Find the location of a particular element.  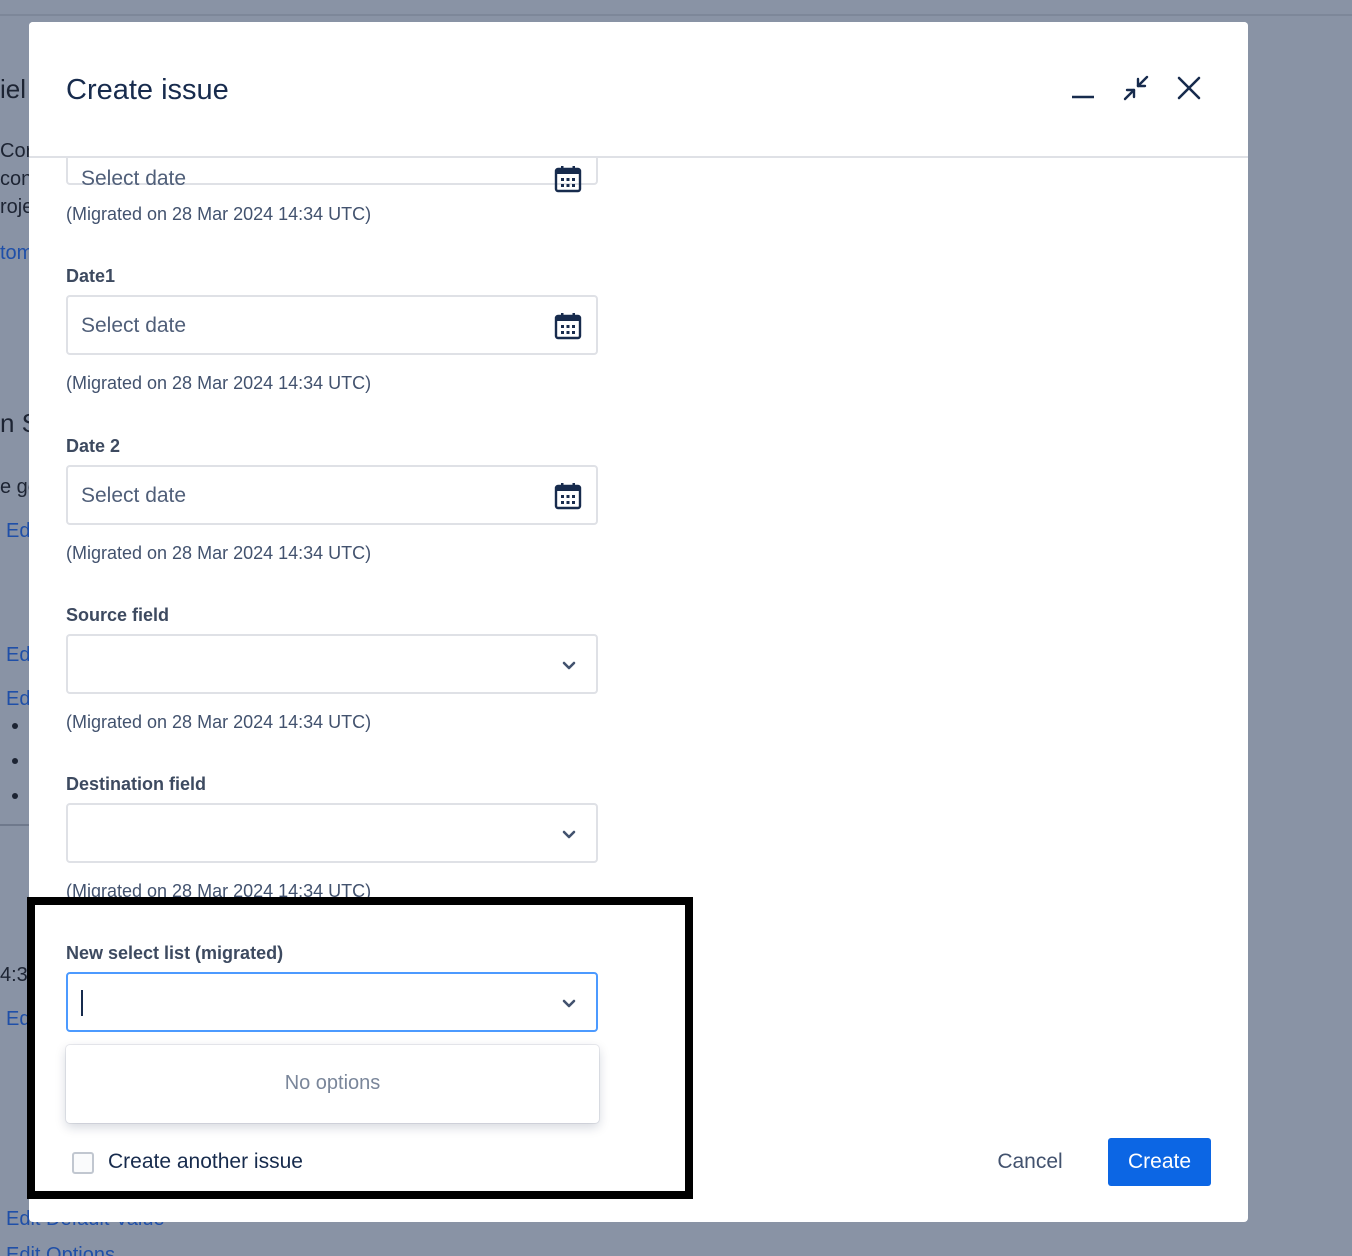

close-icon is located at coordinates (1189, 88).